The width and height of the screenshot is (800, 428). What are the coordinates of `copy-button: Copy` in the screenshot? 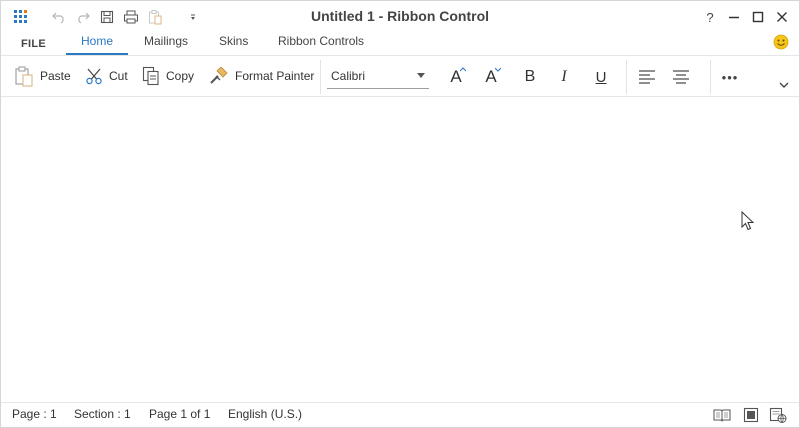 It's located at (168, 76).